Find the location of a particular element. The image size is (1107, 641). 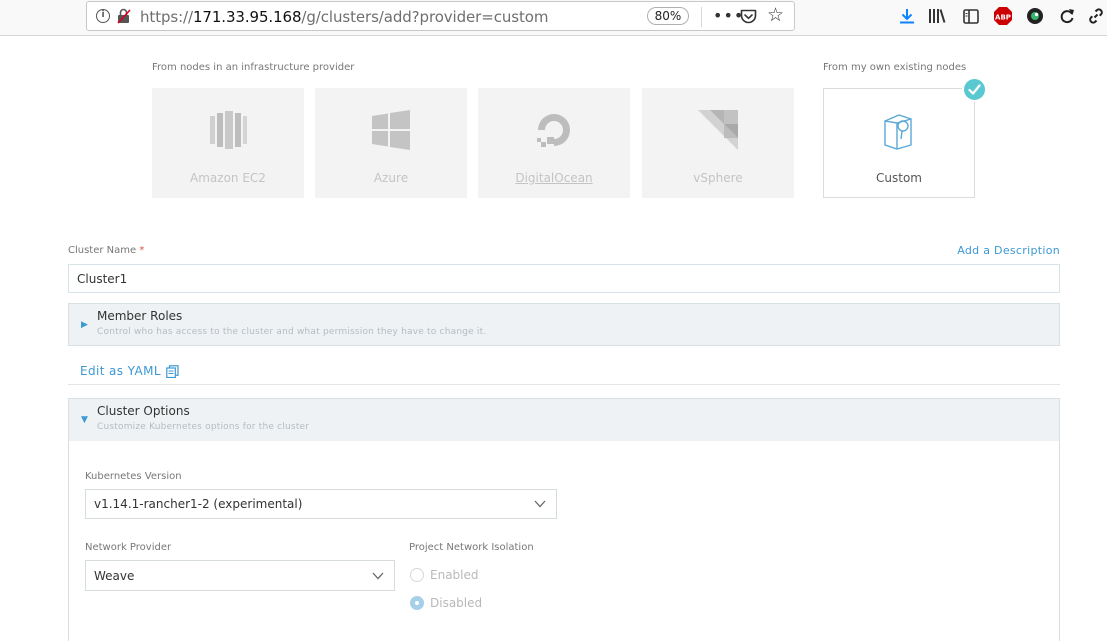

network-provider-select: Weave is located at coordinates (240, 575).